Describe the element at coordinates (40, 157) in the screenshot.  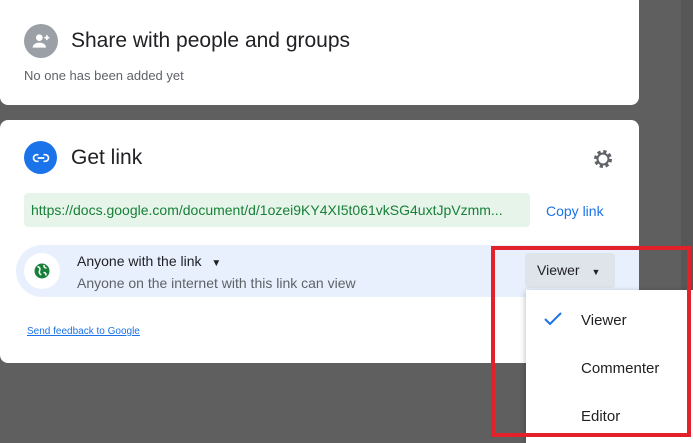
I see `link-icon` at that location.